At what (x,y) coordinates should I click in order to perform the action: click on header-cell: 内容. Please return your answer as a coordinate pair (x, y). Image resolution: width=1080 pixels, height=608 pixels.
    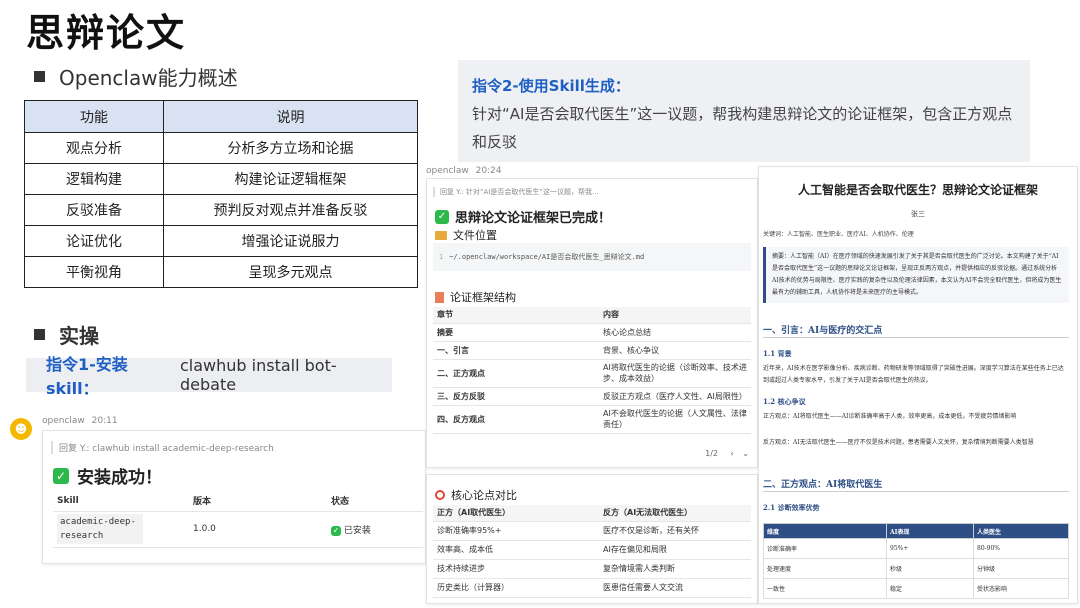
    Looking at the image, I should click on (675, 315).